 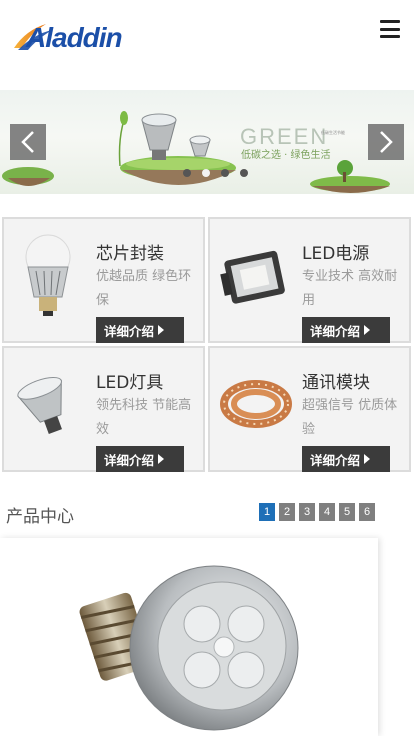 I want to click on category-title: LED电源, so click(x=336, y=254).